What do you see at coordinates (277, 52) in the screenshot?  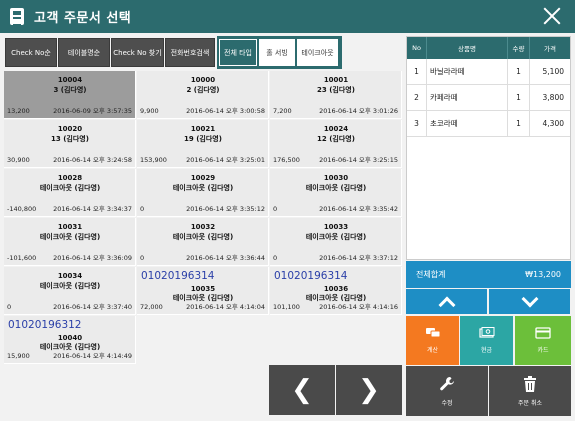 I see `tab-hall-serving: 홀 서빙` at bounding box center [277, 52].